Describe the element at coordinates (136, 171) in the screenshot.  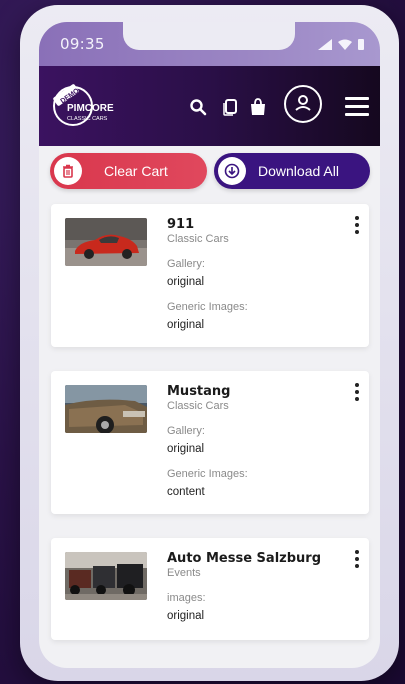
I see `clear-cart-label: Clear Cart` at that location.